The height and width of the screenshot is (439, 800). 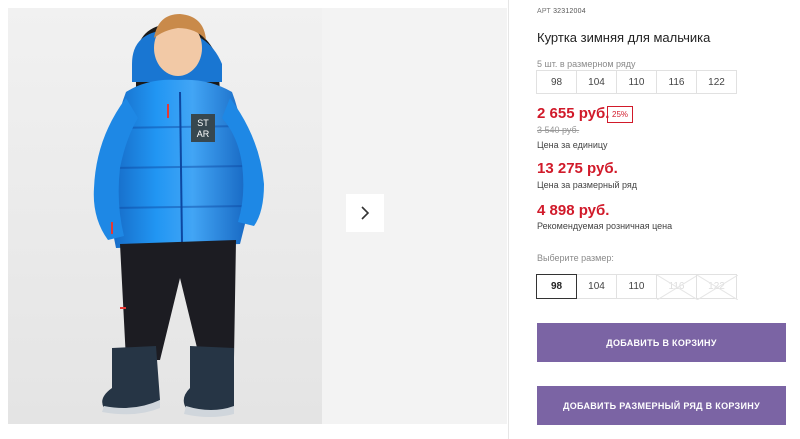 I want to click on next-image-button, so click(x=365, y=213).